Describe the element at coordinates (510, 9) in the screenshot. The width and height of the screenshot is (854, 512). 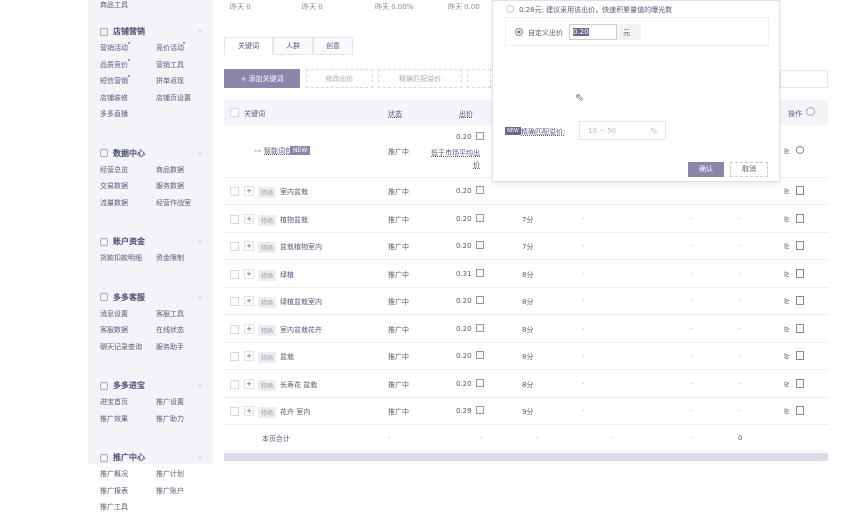
I see `suggest-radio` at that location.